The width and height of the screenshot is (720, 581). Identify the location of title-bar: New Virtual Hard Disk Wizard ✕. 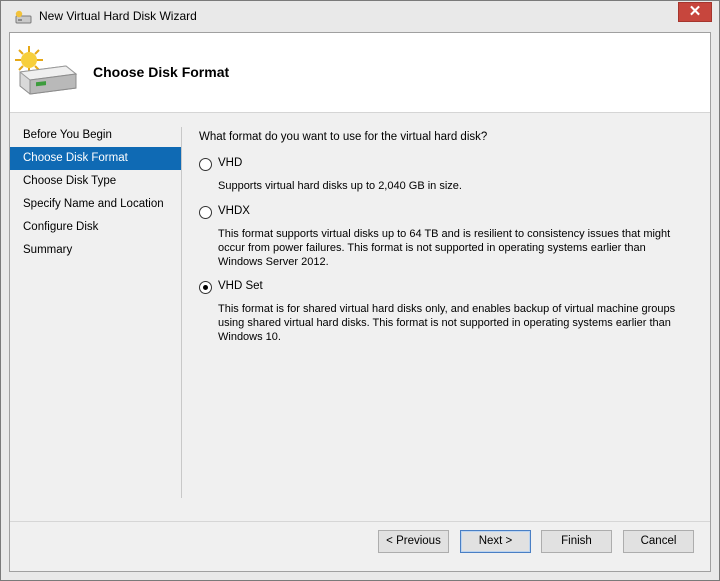
(360, 16).